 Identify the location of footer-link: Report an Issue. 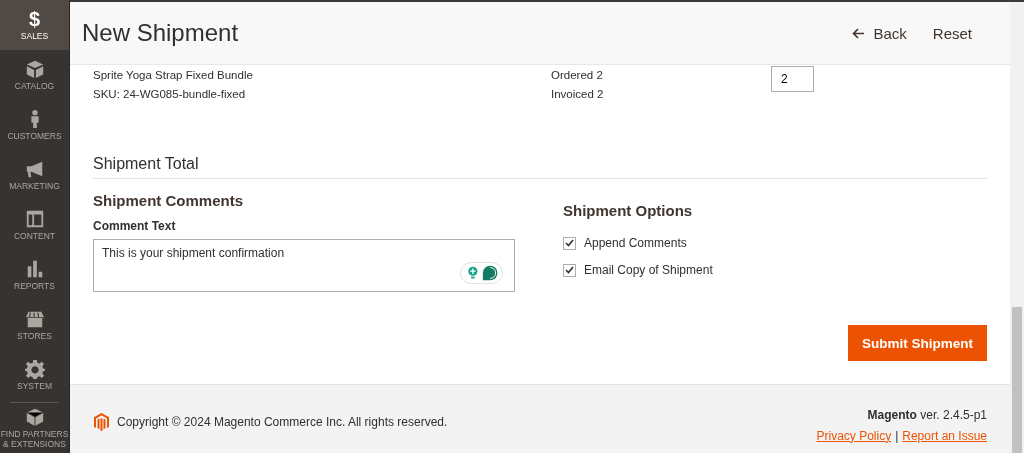
(944, 435).